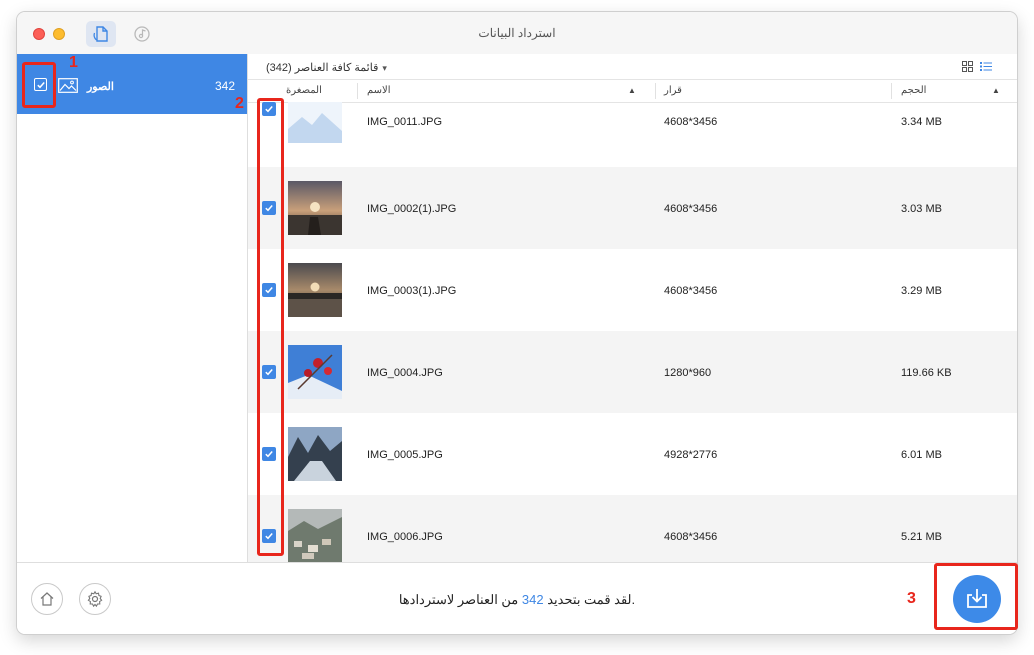 Image resolution: width=1034 pixels, height=655 pixels. I want to click on window-title: استرداد البيانات, so click(517, 33).